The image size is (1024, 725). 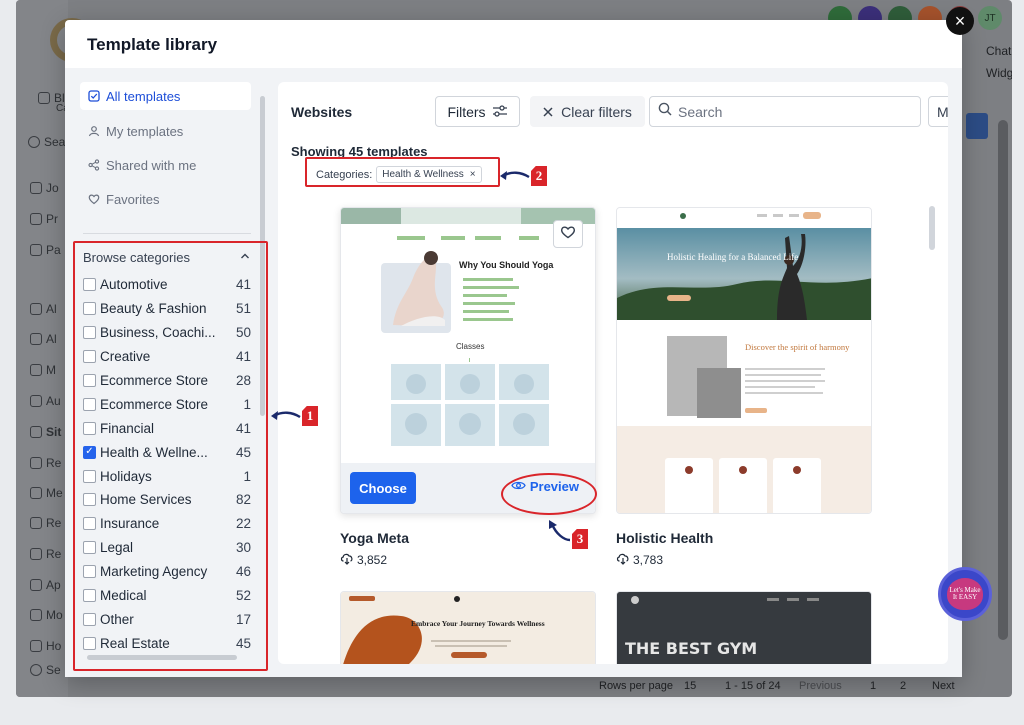 What do you see at coordinates (506, 265) in the screenshot?
I see `thumb-heading: Why You Should Yoga` at bounding box center [506, 265].